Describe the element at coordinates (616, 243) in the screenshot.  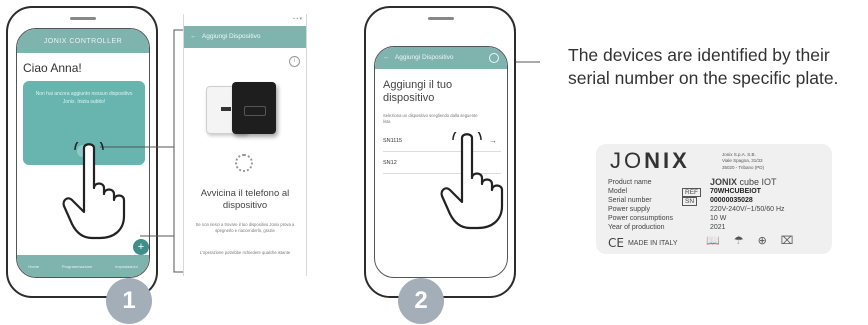
I see `ce-mark: CE` at that location.